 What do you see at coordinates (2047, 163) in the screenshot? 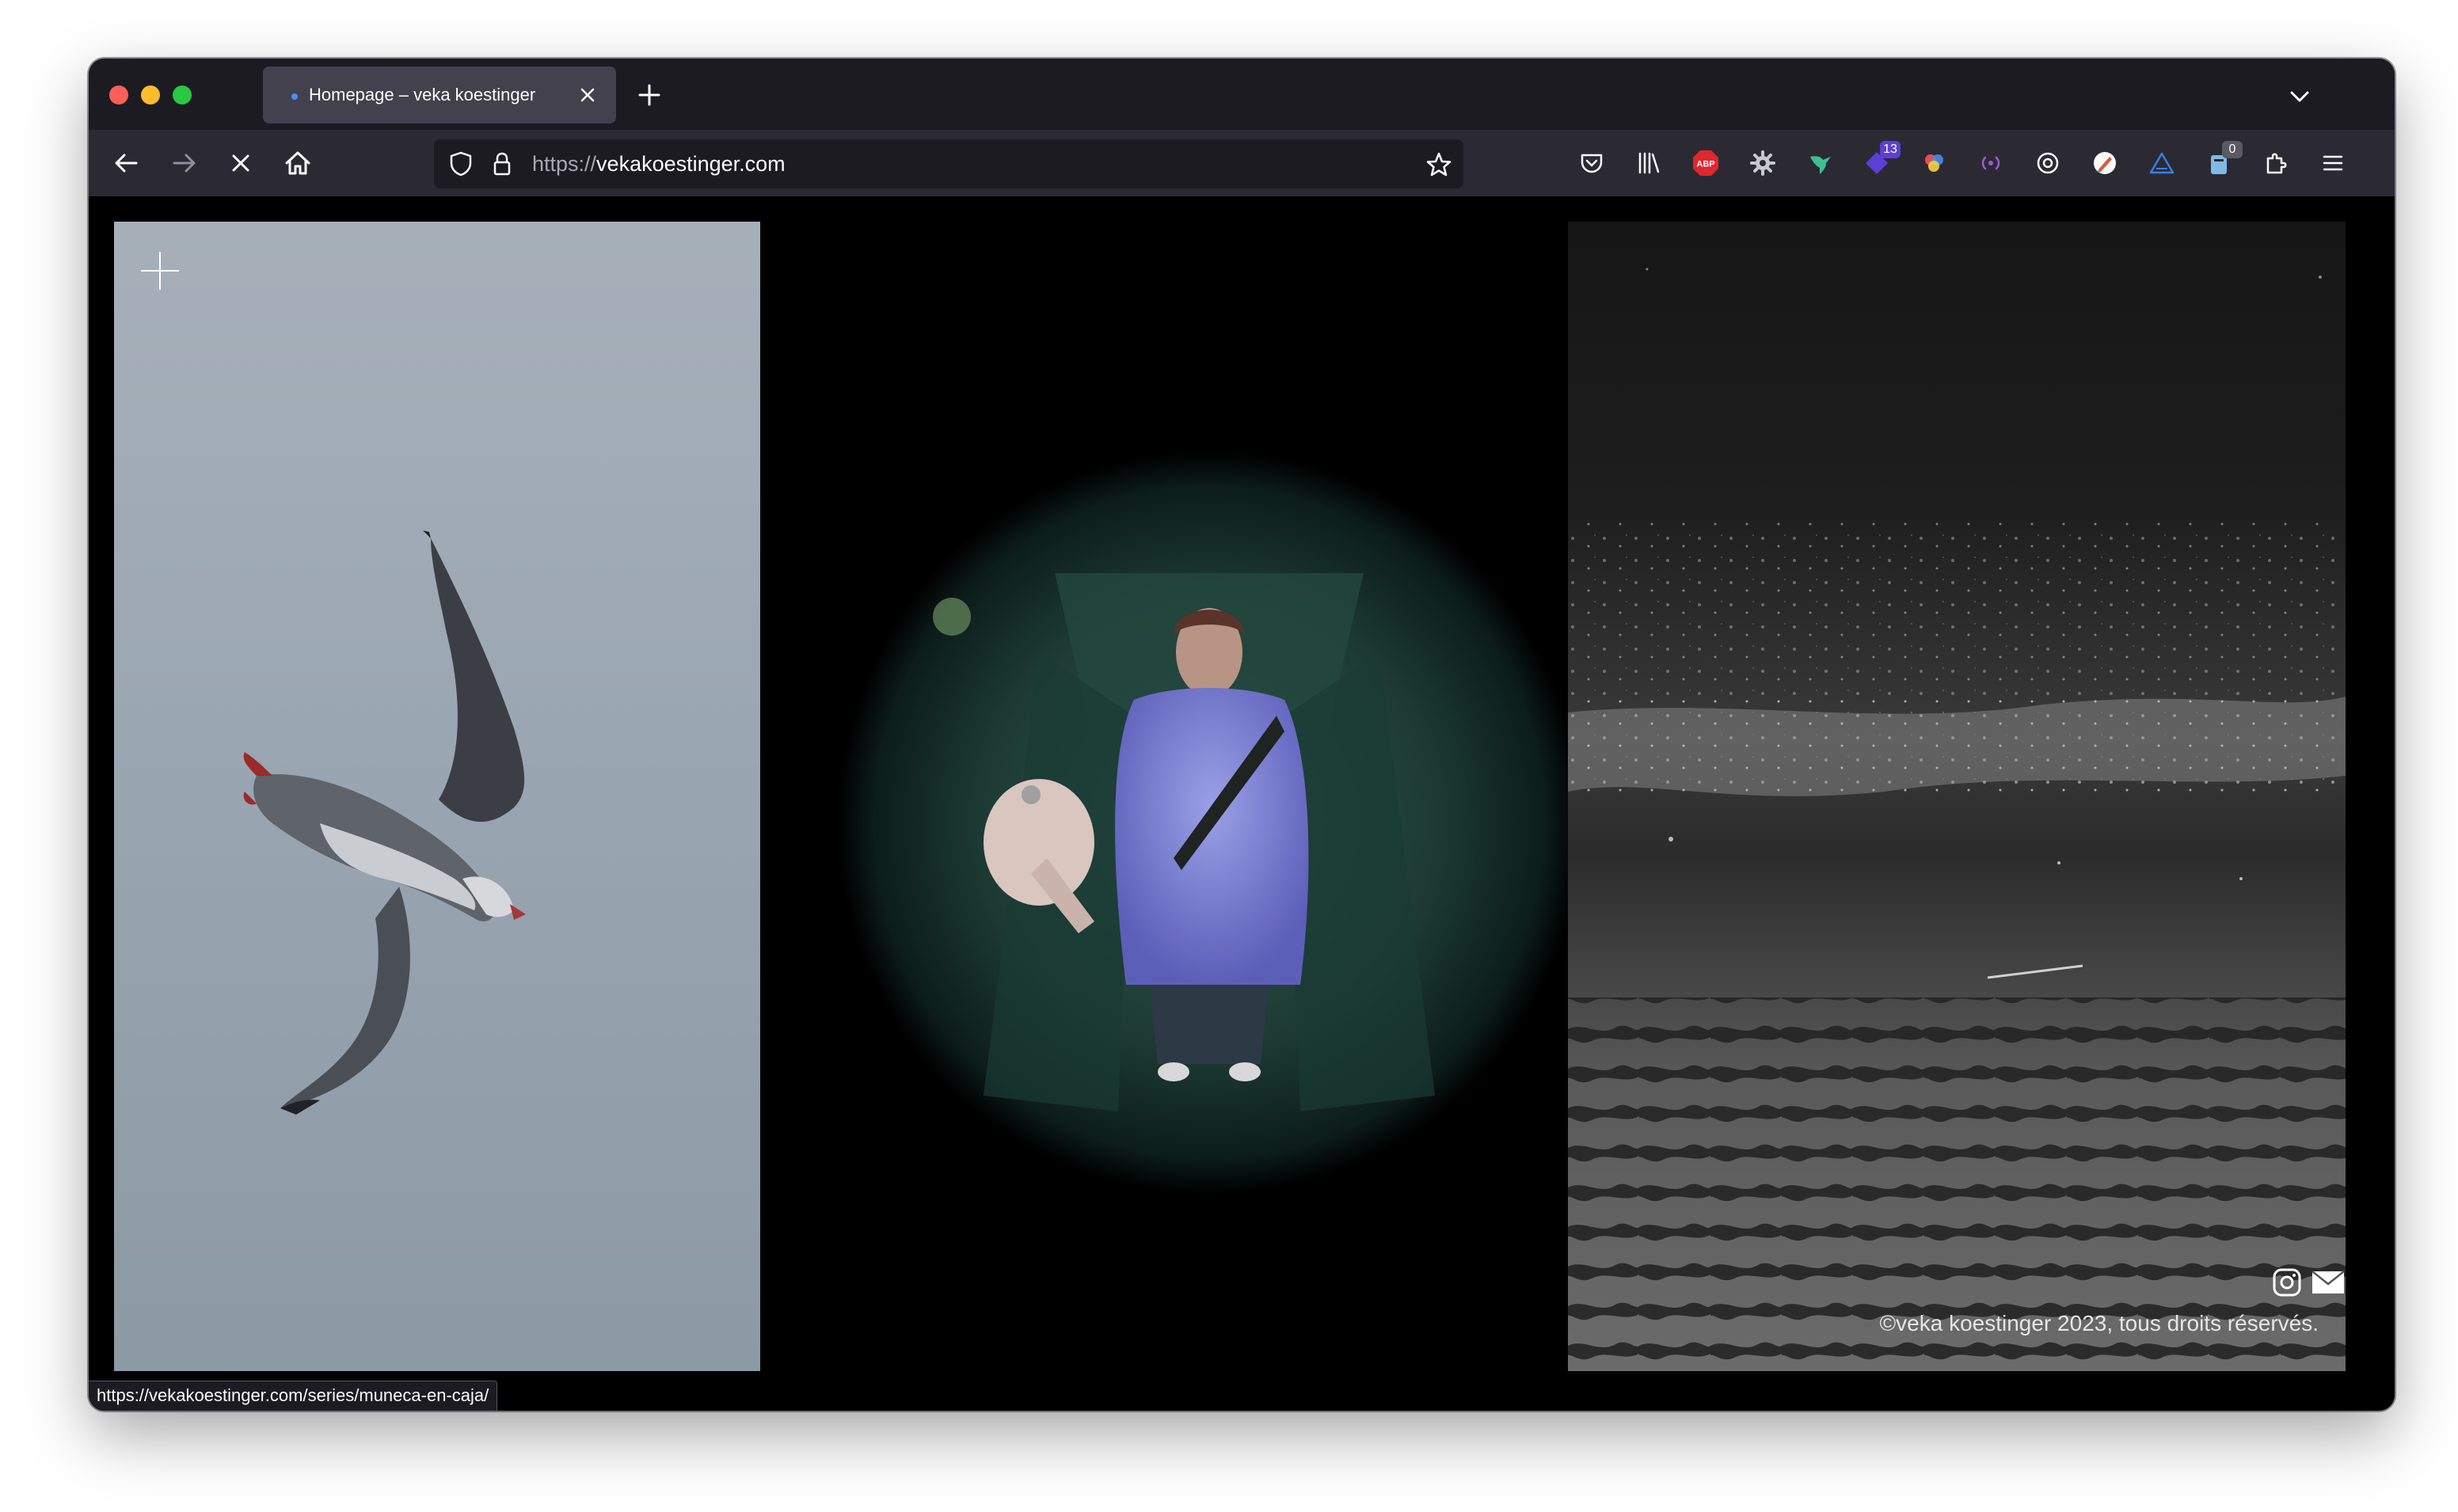
I see `sync-icon` at bounding box center [2047, 163].